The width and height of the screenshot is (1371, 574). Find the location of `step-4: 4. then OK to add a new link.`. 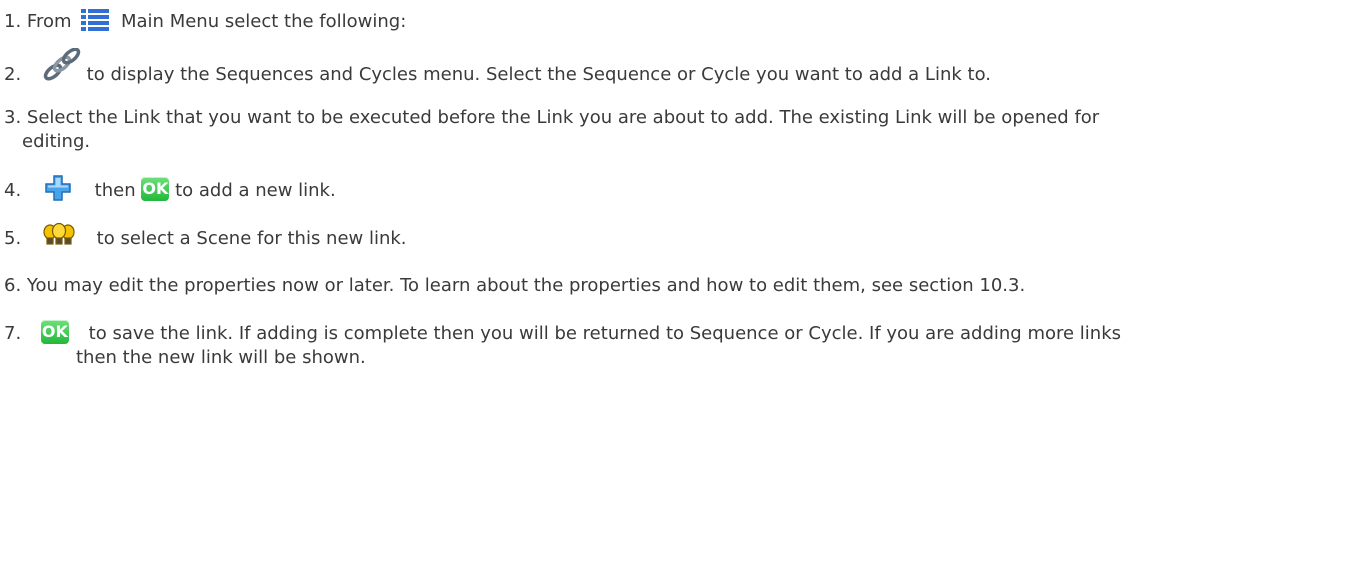

step-4: 4. then OK to add a new link. is located at coordinates (170, 189).